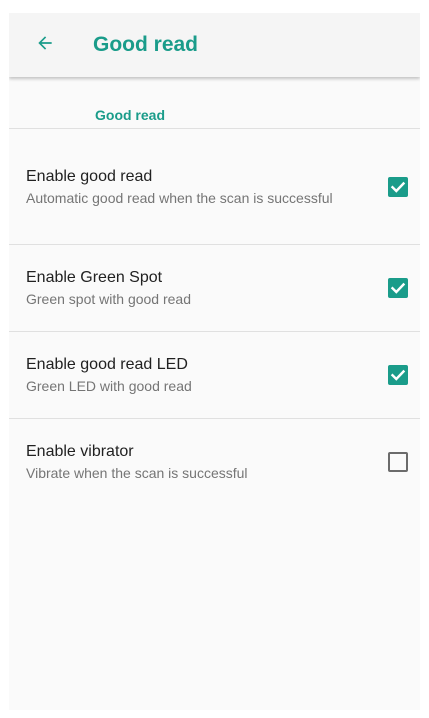 This screenshot has width=429, height=718. I want to click on back-button, so click(45, 45).